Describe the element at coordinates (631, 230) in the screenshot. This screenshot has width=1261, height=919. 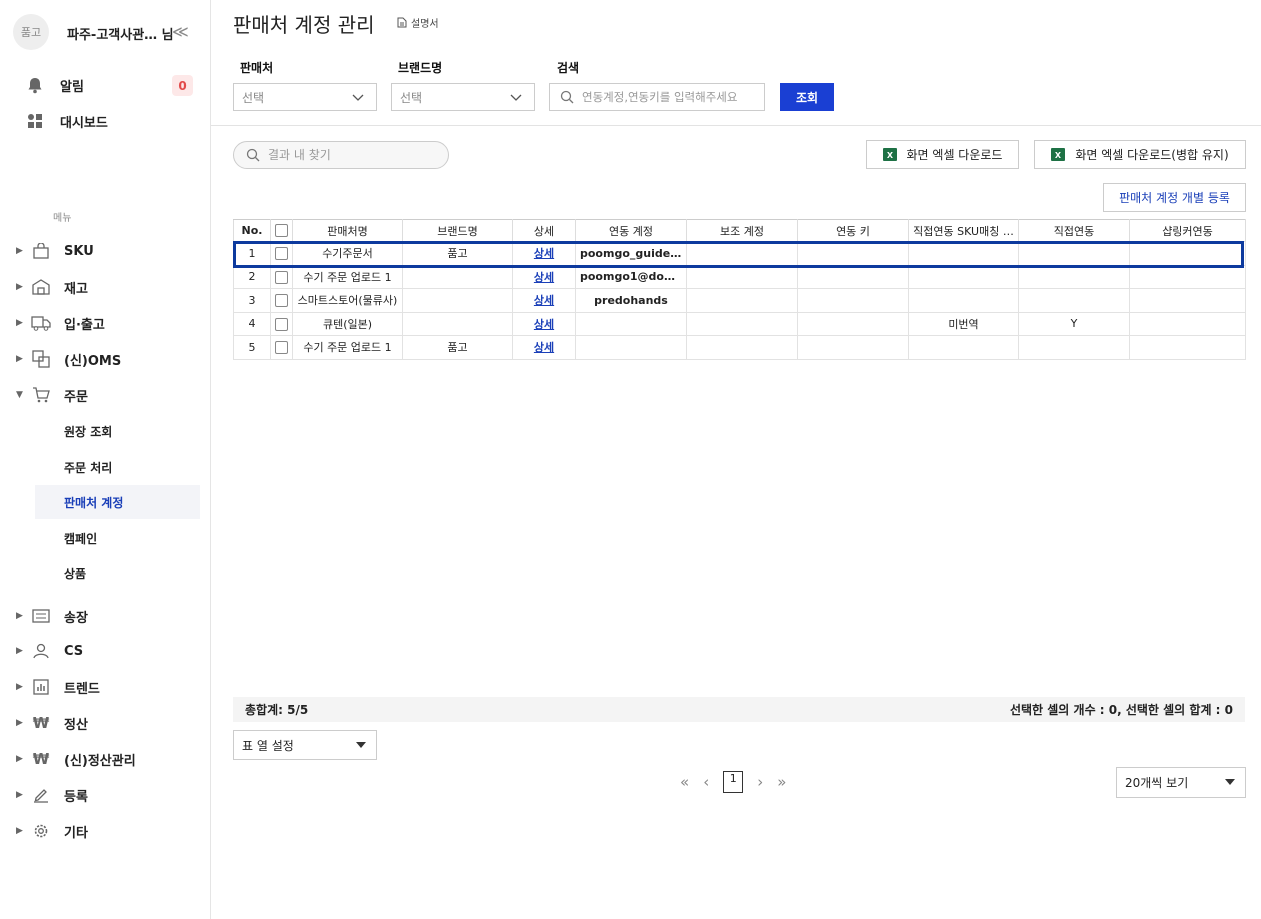
I see `col-header-account: 연동 계정` at that location.